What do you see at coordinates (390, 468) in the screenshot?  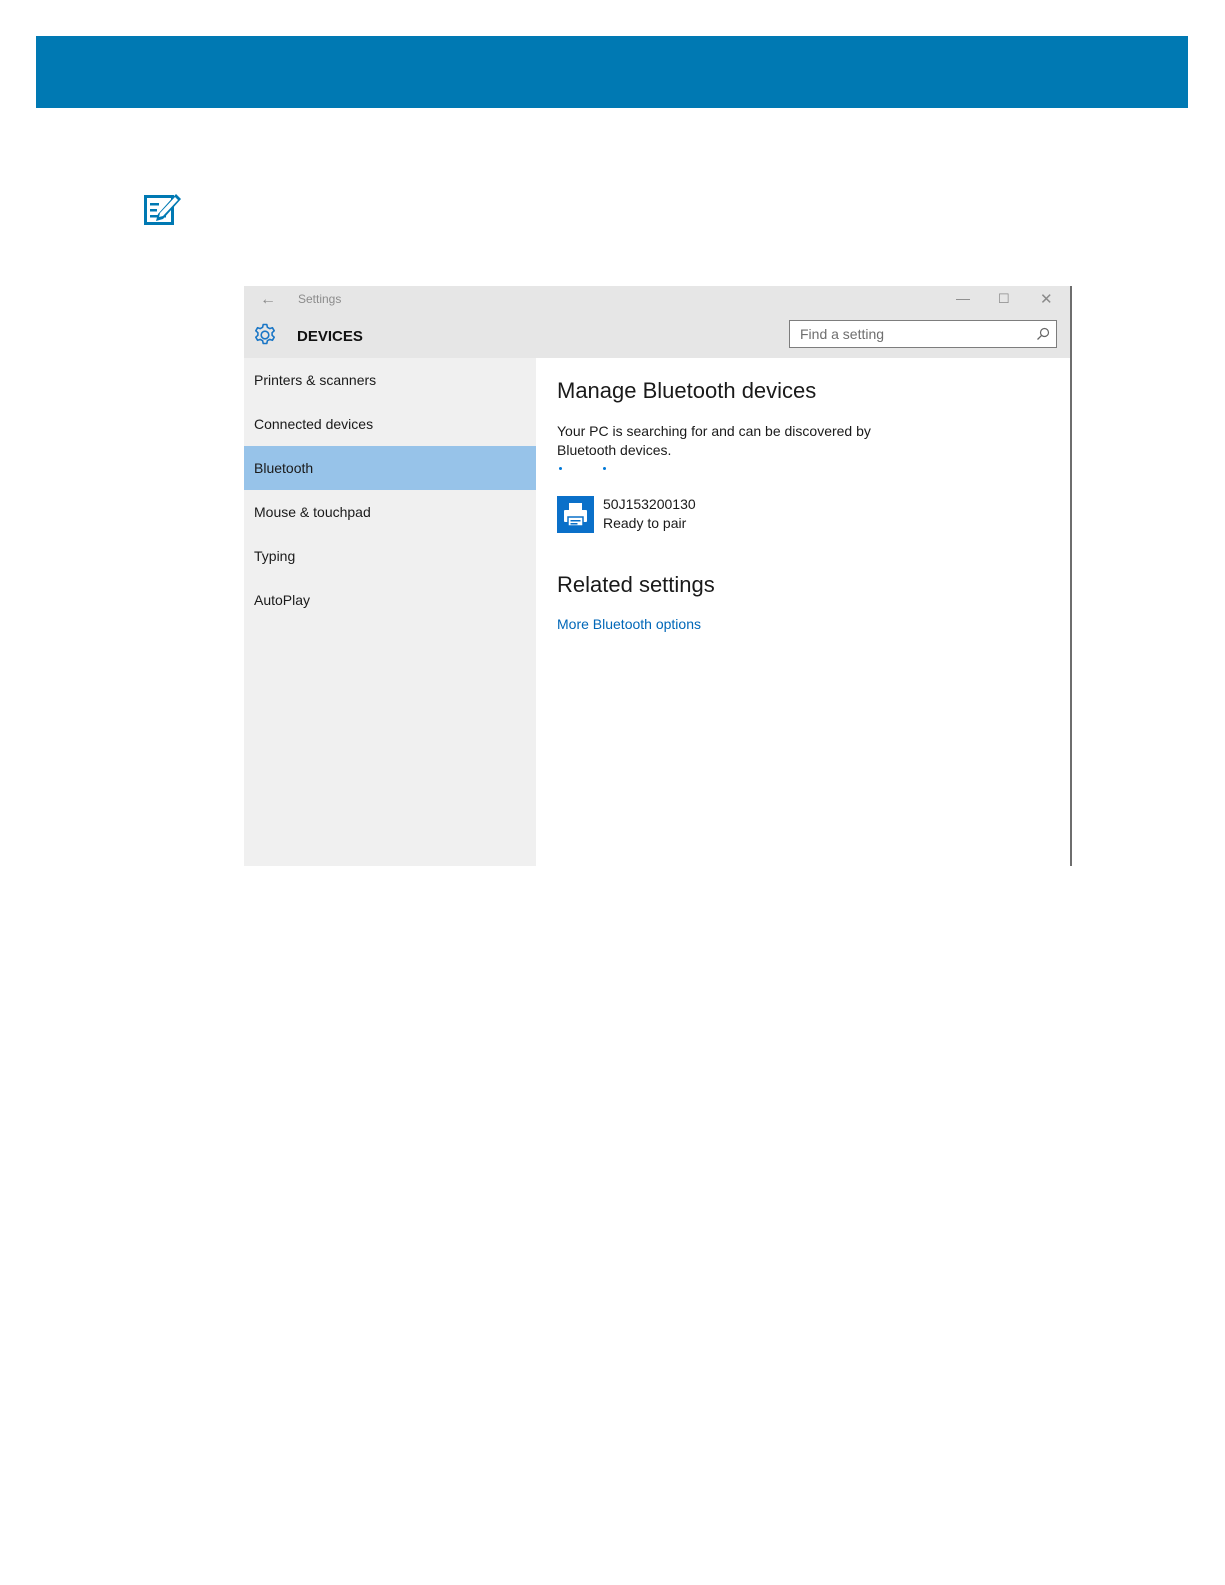 I see `sidebar-item-bluetooth: Bluetooth` at bounding box center [390, 468].